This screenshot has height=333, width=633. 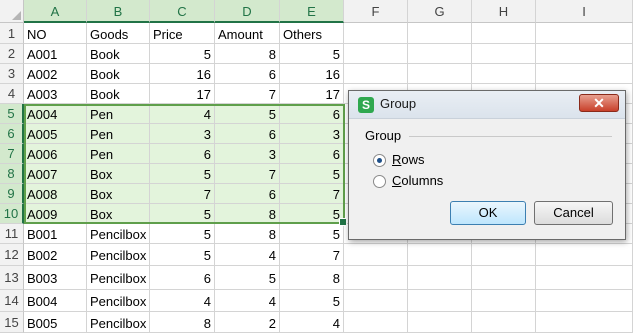 What do you see at coordinates (55, 74) in the screenshot?
I see `cell-a3: A002` at bounding box center [55, 74].